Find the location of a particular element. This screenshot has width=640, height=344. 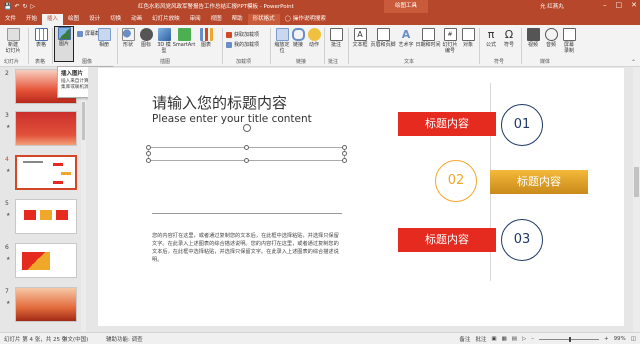

tab-slideshow: 幻灯片放映 is located at coordinates (166, 19).